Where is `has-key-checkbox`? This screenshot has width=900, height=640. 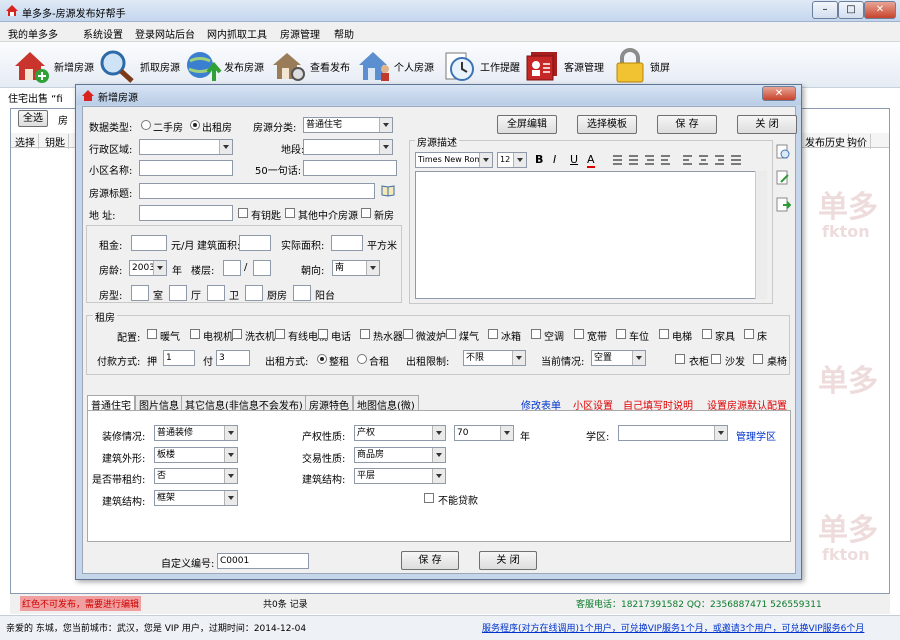 has-key-checkbox is located at coordinates (243, 213).